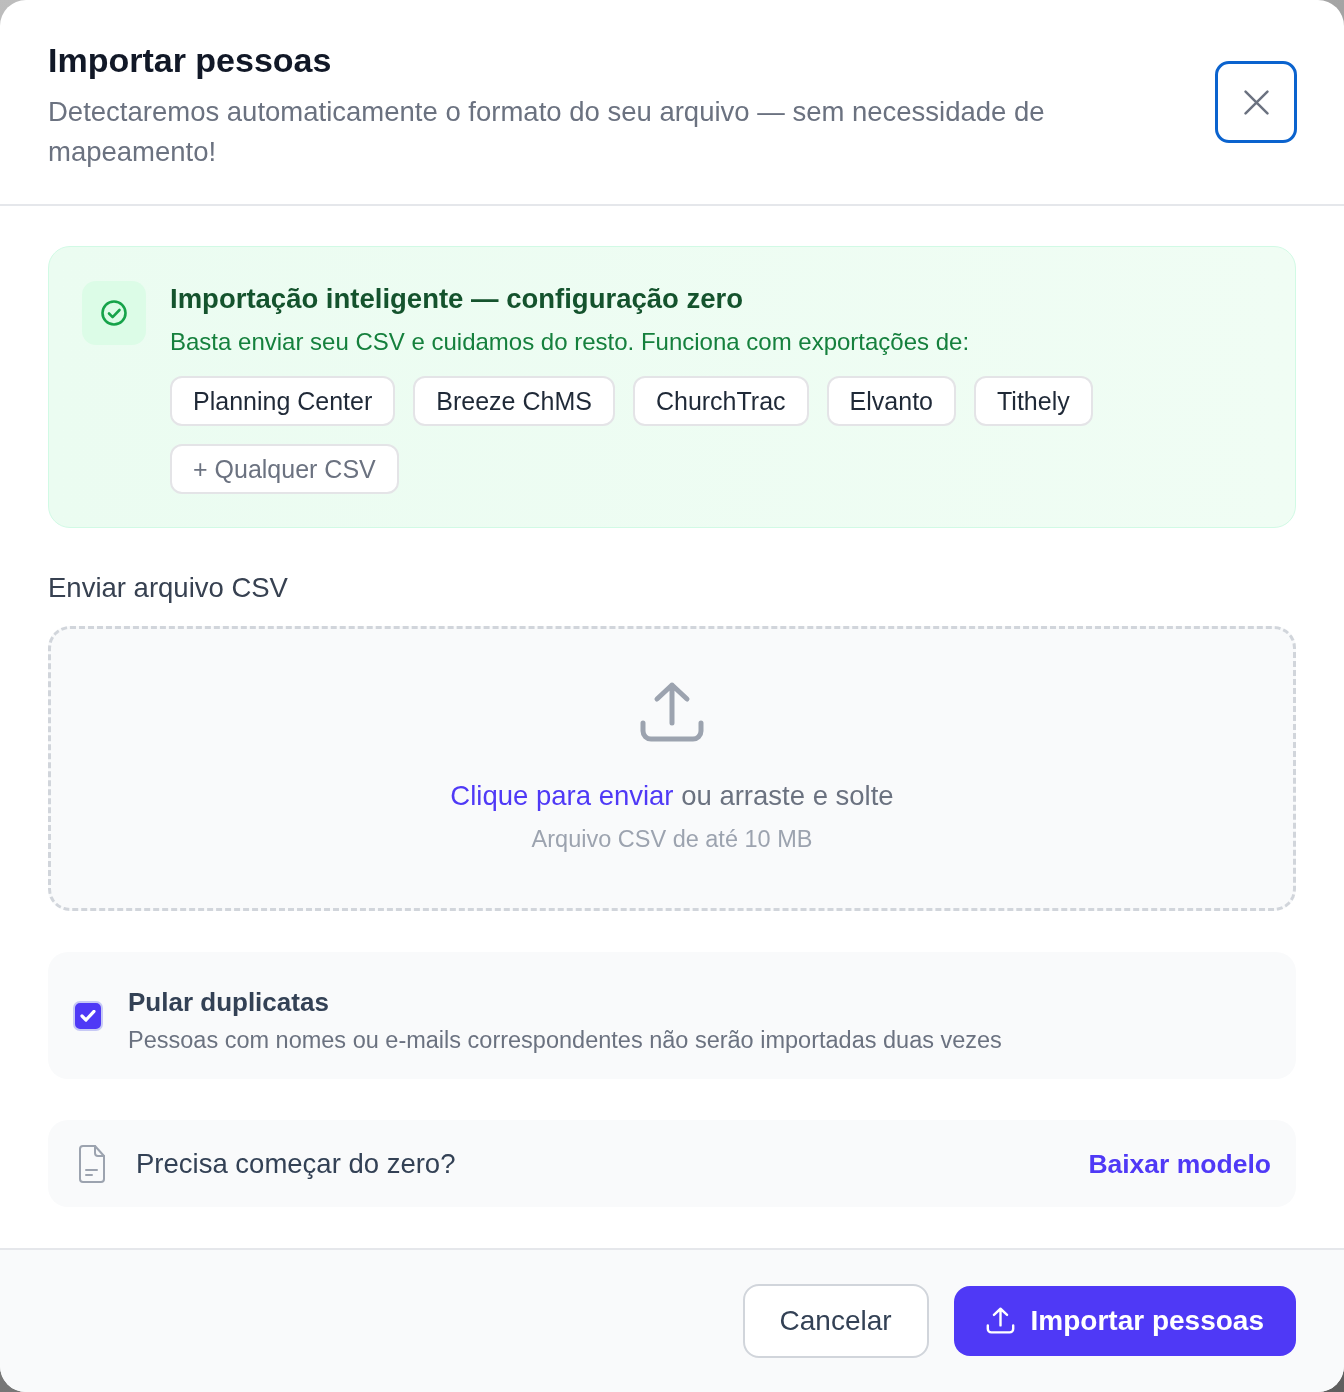  I want to click on cancel-button: Cancelar, so click(835, 1321).